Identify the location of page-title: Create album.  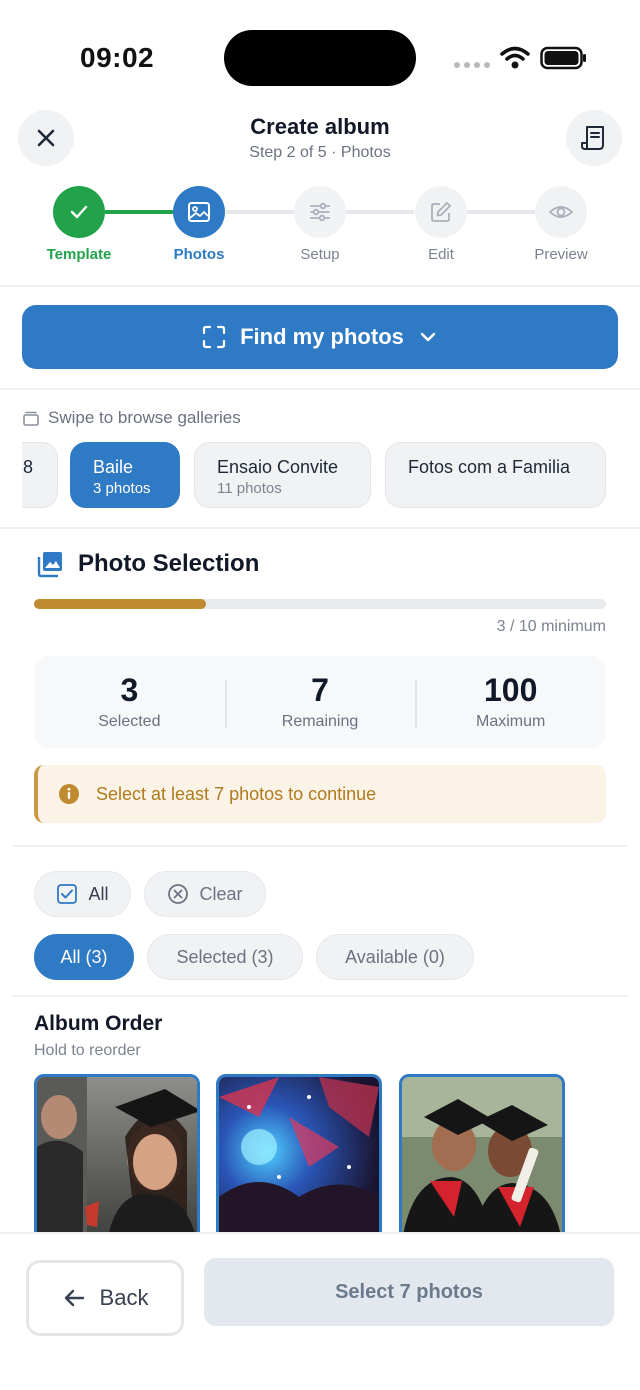
(320, 126).